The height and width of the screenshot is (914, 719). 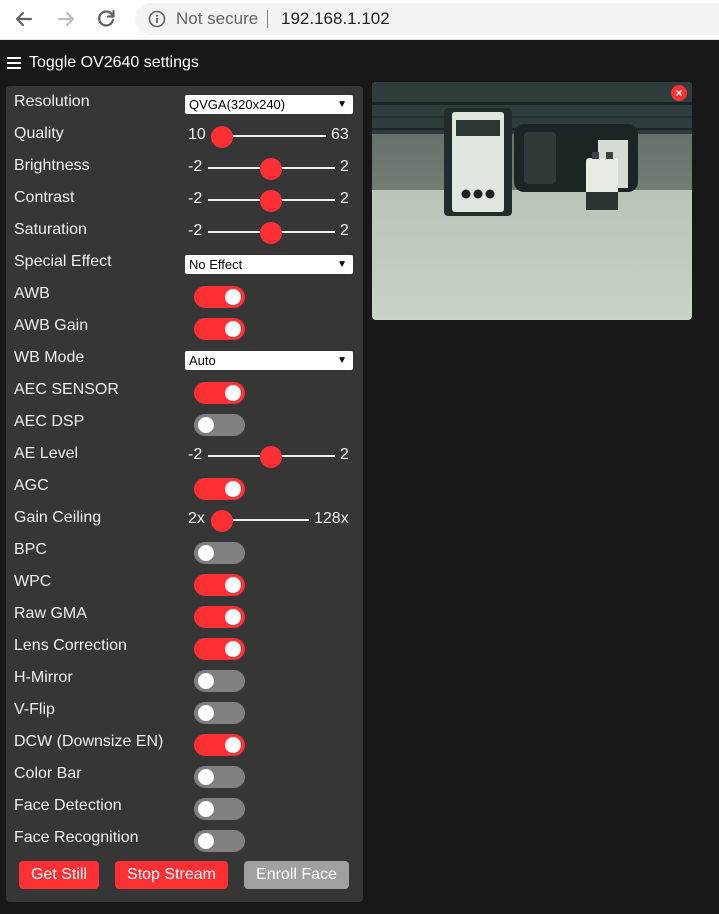 I want to click on resolution-value: QVGA(320x240), so click(x=237, y=104).